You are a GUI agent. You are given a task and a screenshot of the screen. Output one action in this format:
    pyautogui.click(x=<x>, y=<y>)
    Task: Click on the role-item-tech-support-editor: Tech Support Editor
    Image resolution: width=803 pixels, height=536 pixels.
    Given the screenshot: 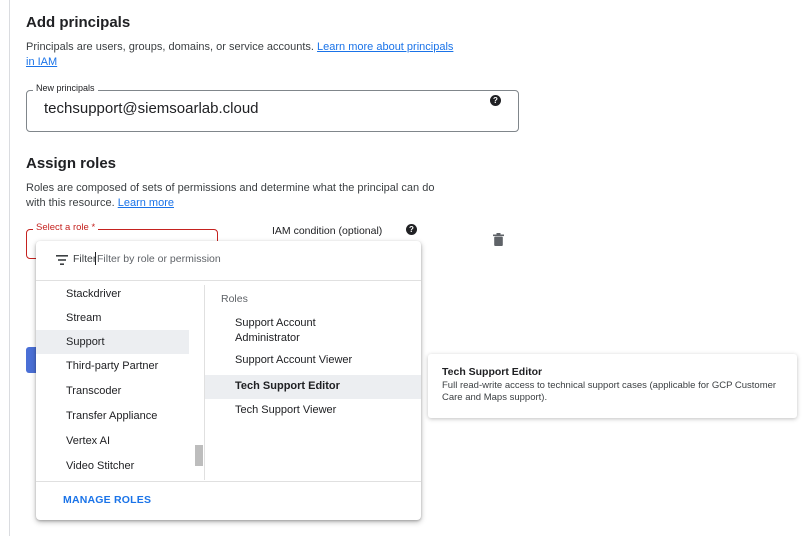 What is the action you would take?
    pyautogui.click(x=313, y=387)
    